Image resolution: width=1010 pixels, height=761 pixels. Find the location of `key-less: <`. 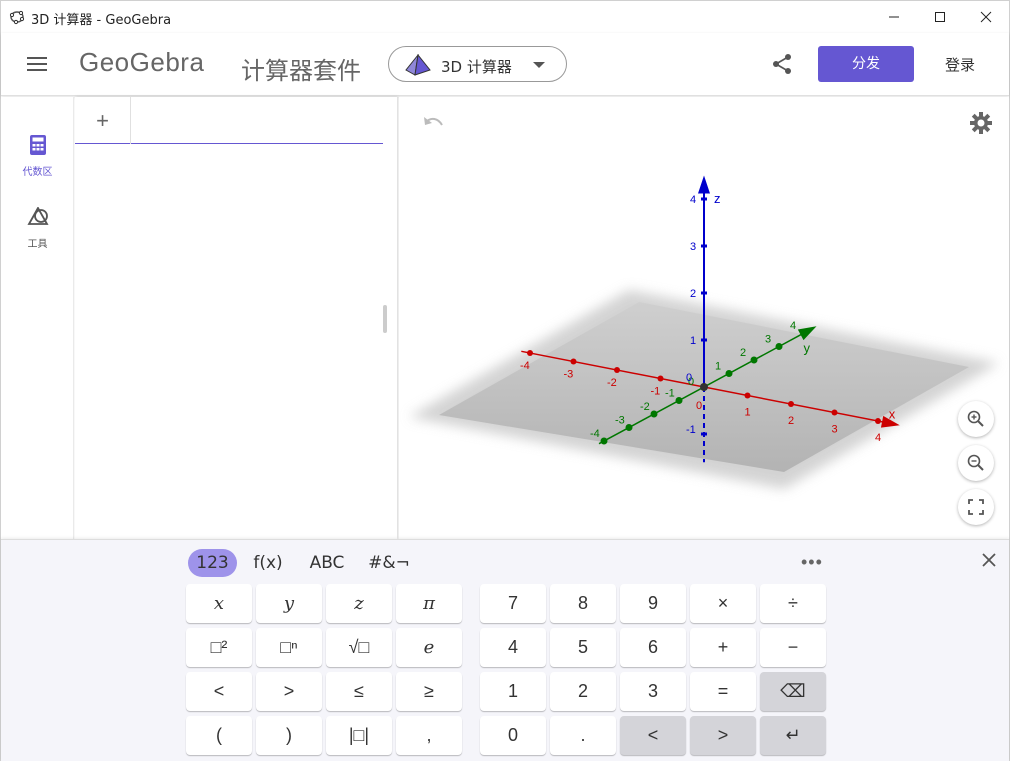

key-less: < is located at coordinates (219, 691).